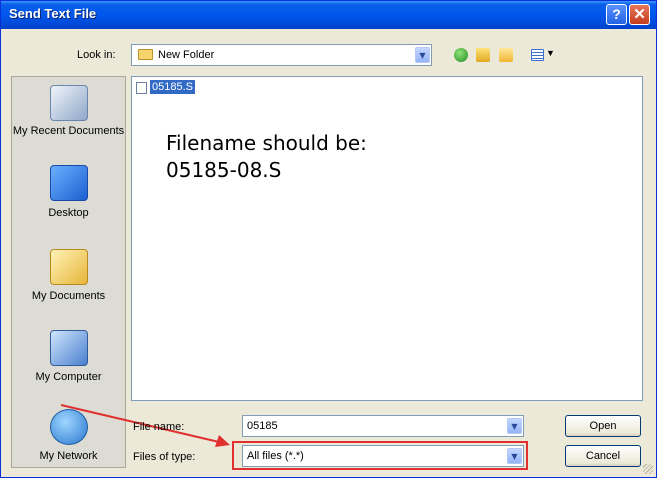 The height and width of the screenshot is (479, 657). What do you see at coordinates (506, 55) in the screenshot?
I see `new-folder-icon` at bounding box center [506, 55].